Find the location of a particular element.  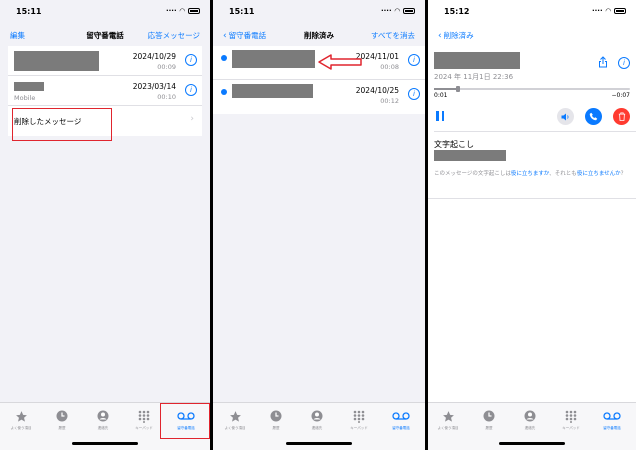

delete-button is located at coordinates (621, 116).